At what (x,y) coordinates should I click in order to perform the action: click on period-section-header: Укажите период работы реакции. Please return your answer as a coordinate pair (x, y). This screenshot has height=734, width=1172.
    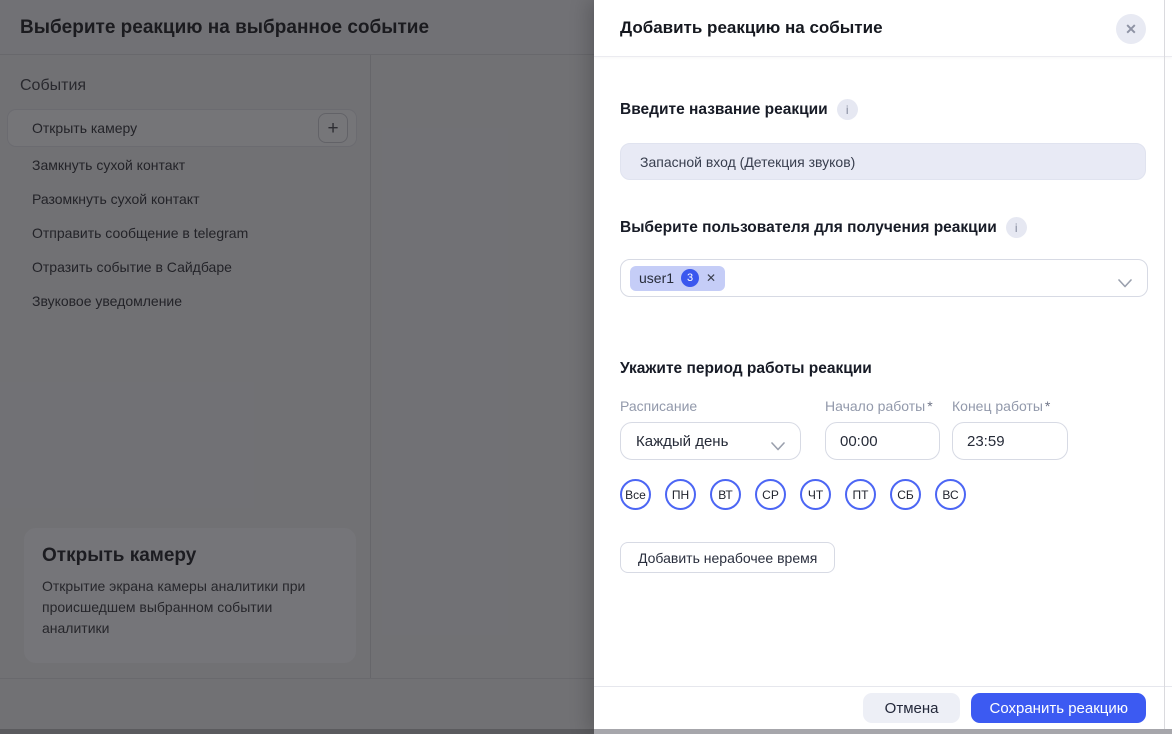
    Looking at the image, I should click on (883, 369).